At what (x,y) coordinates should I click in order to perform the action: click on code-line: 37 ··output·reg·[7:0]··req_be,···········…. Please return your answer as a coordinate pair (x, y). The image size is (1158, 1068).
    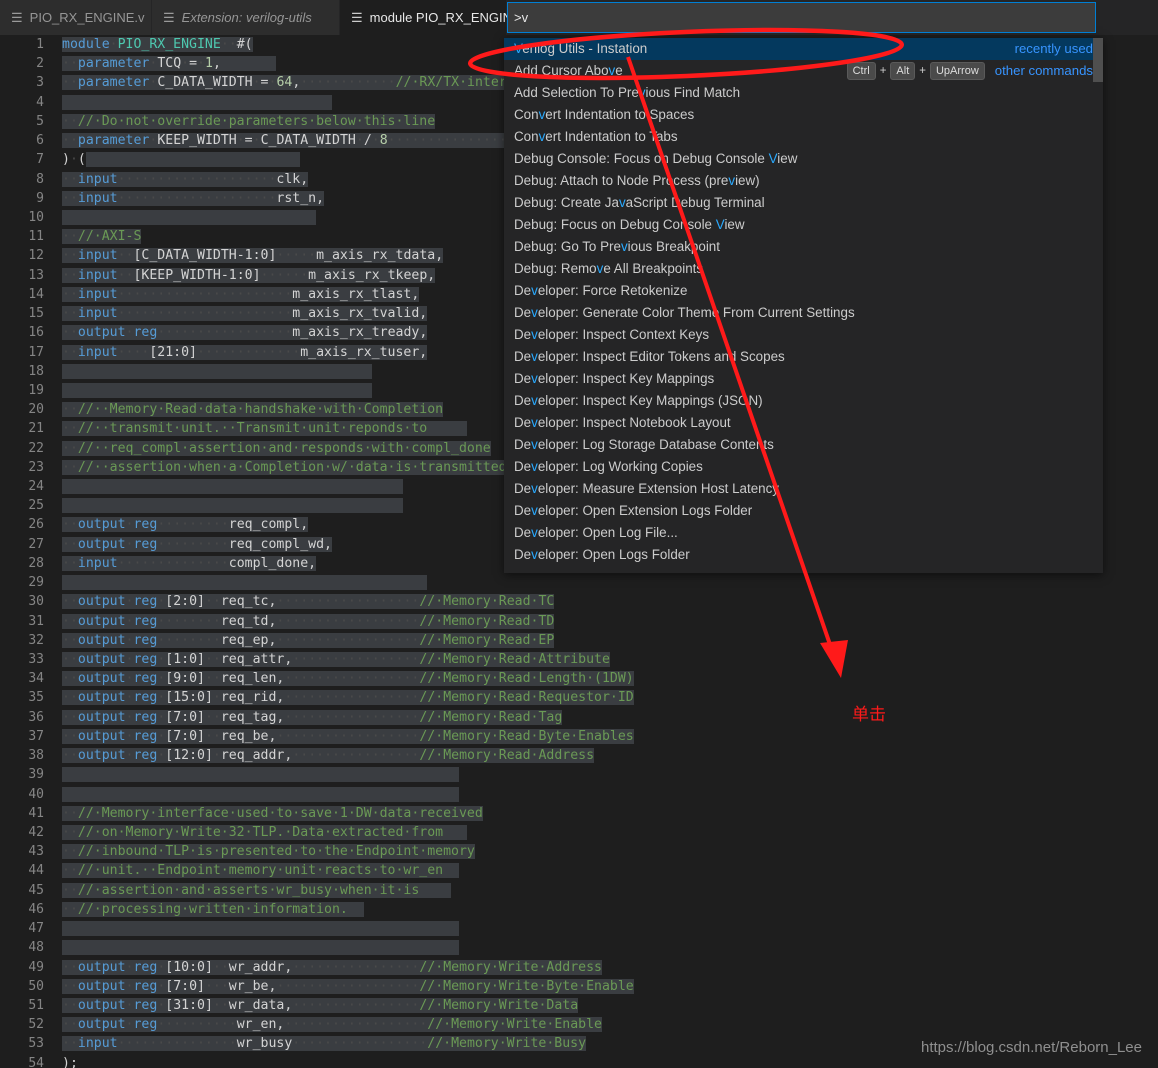
    Looking at the image, I should click on (579, 736).